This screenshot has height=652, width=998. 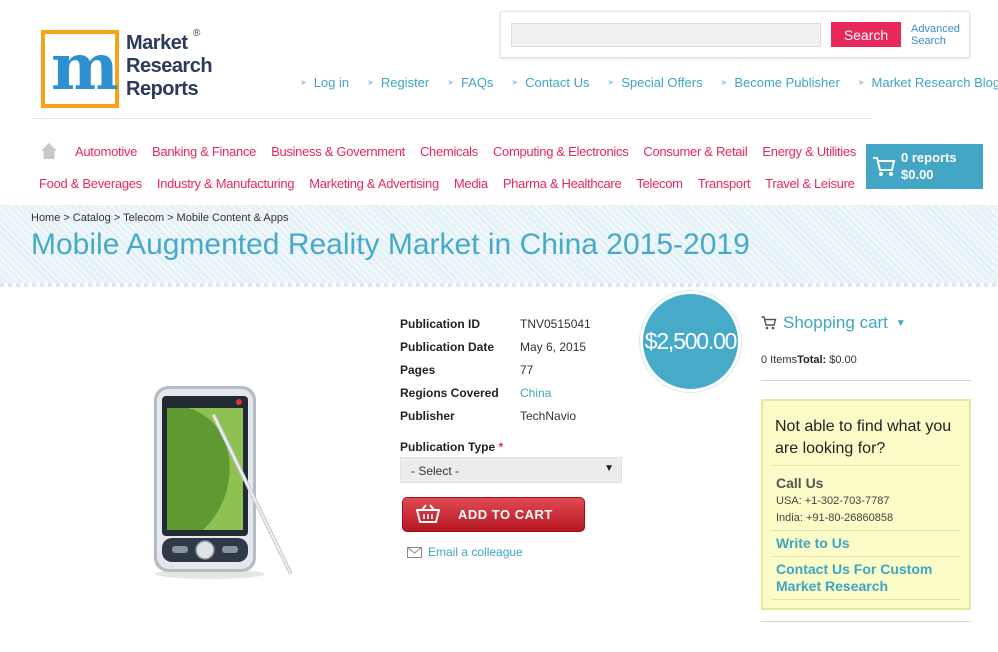 I want to click on blog-link: ➤ Market Research Blog, so click(x=928, y=82).